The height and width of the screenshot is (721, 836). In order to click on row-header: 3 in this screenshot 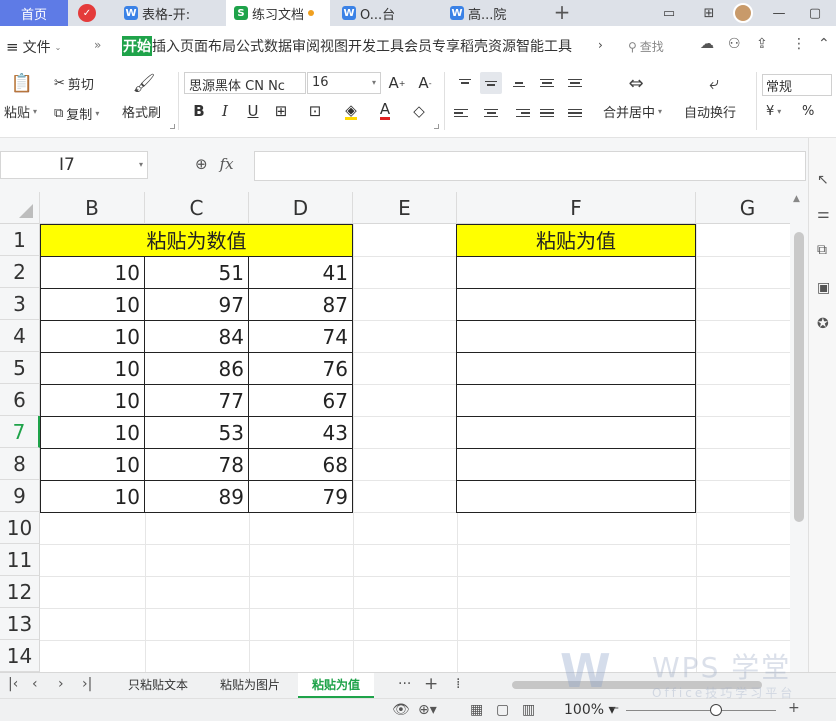, I will do `click(20, 304)`.